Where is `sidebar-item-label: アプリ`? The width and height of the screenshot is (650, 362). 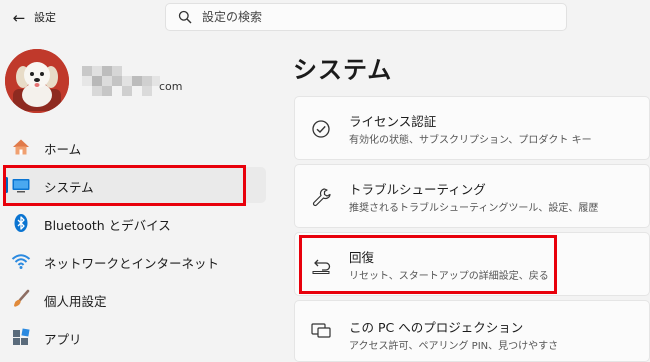 sidebar-item-label: アプリ is located at coordinates (63, 339).